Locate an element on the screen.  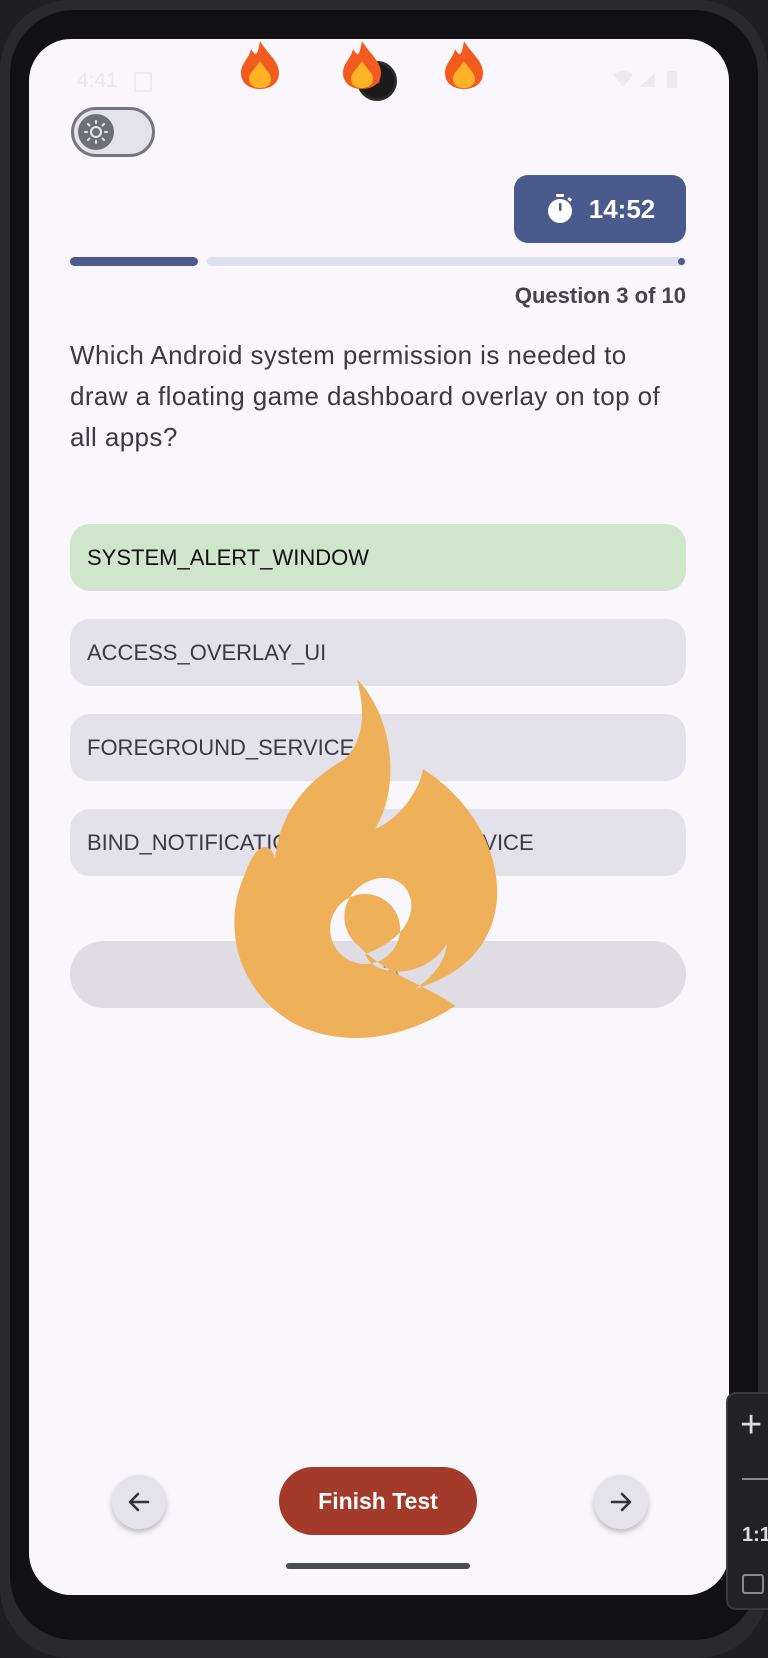
status-icons is located at coordinates (648, 83).